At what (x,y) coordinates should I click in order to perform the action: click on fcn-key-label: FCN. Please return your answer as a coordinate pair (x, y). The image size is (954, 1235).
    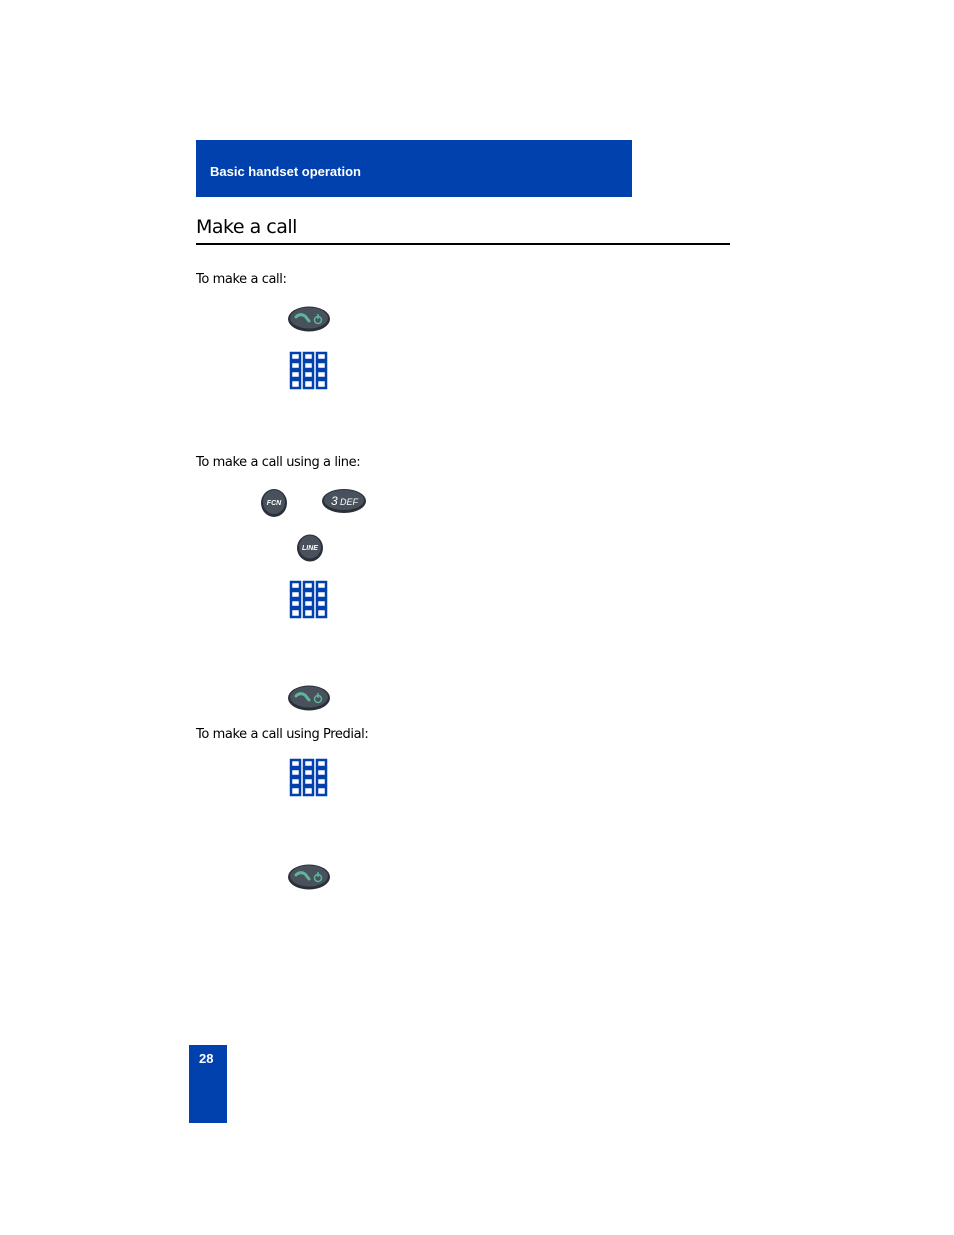
    Looking at the image, I should click on (274, 503).